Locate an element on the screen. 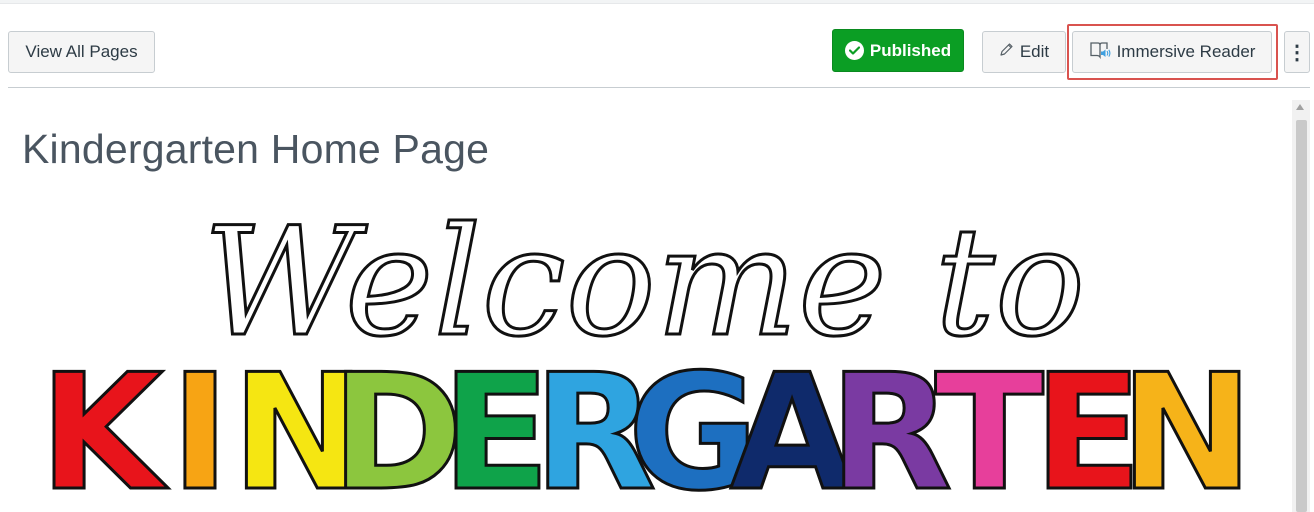 The height and width of the screenshot is (512, 1314). scroll-up-arrow-icon is located at coordinates (1300, 107).